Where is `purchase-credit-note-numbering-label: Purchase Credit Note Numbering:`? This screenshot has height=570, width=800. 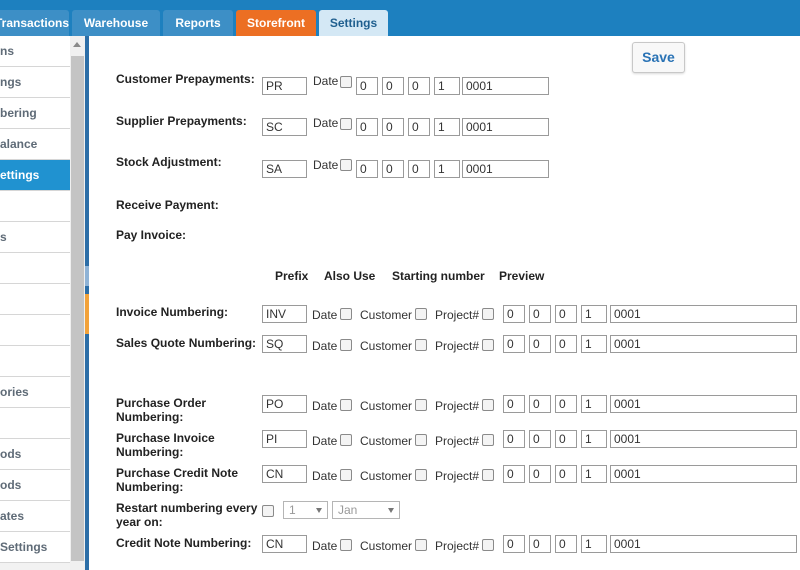
purchase-credit-note-numbering-label: Purchase Credit Note Numbering: is located at coordinates (177, 480).